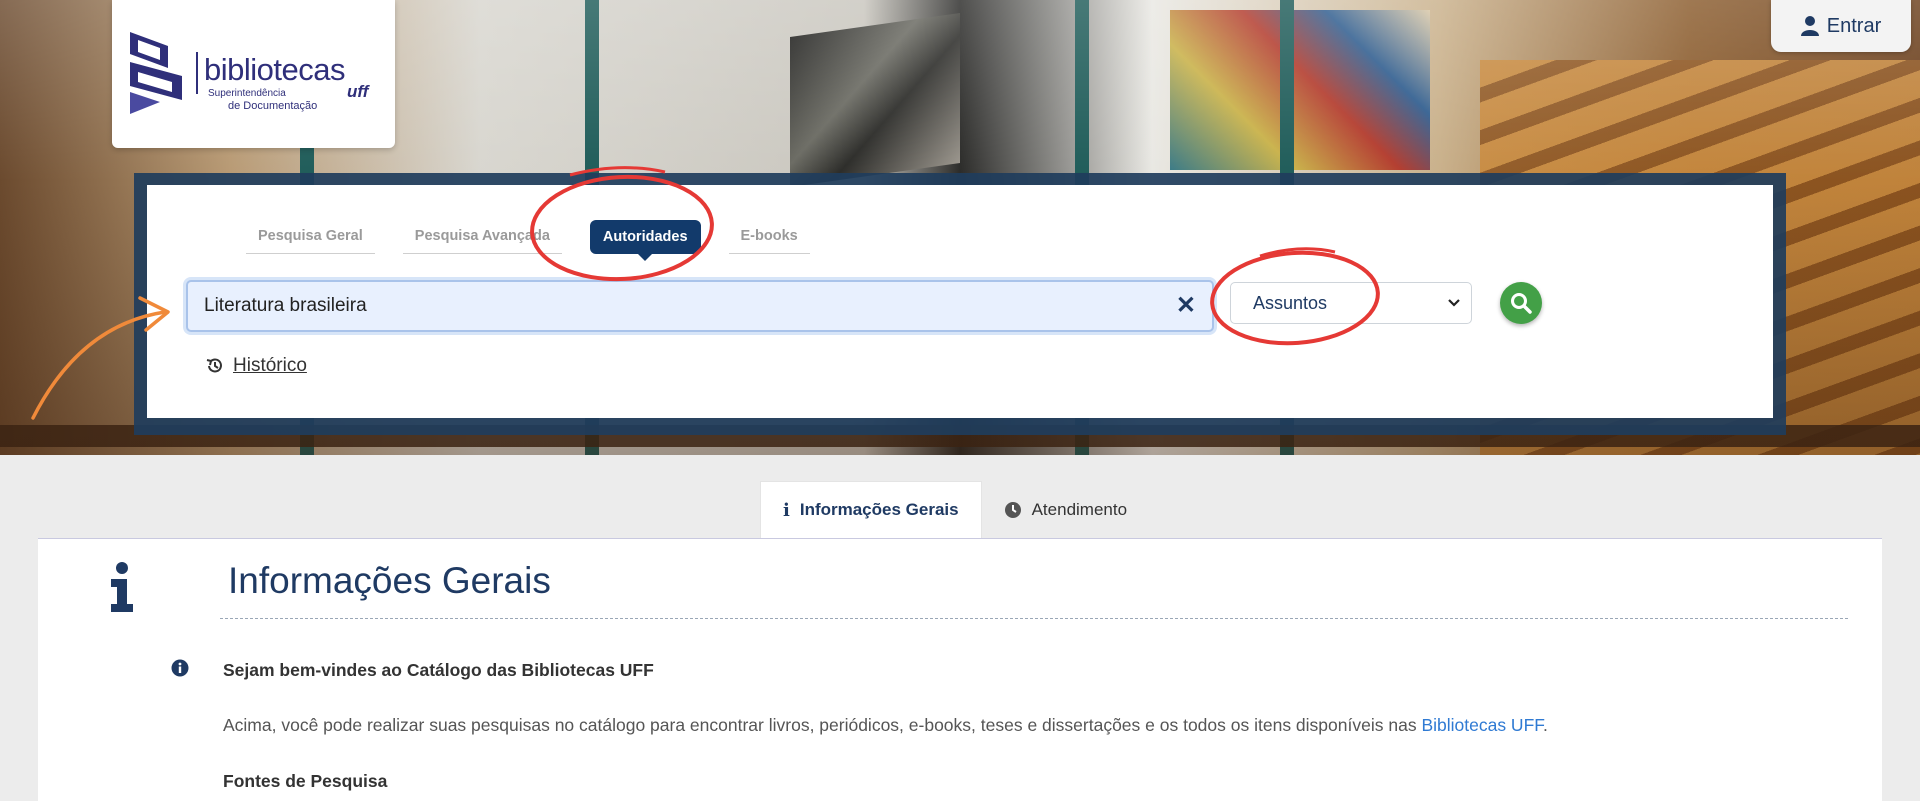 This screenshot has height=801, width=1920. I want to click on tab-atendimento: Atendimento, so click(1065, 509).